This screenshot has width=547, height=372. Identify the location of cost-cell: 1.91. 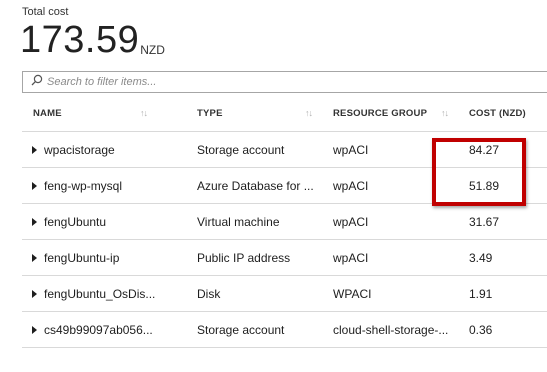
(481, 293).